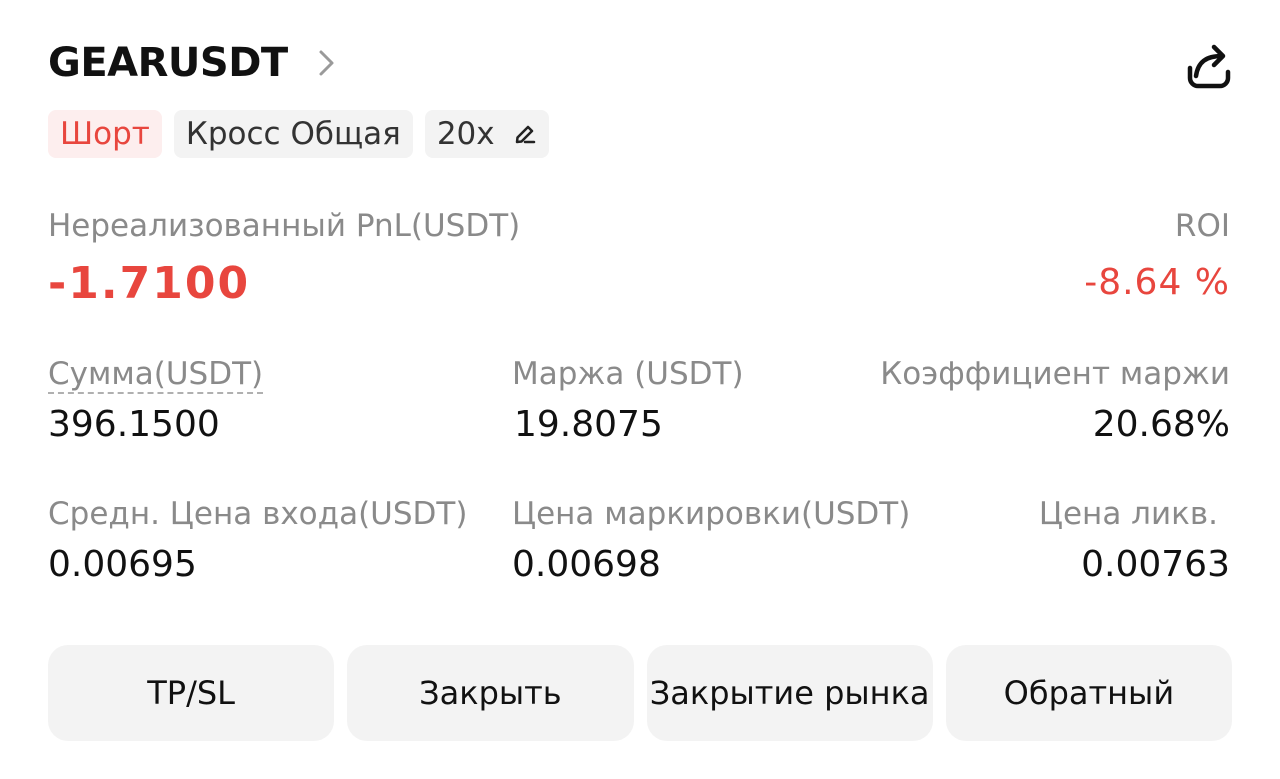 Image resolution: width=1280 pixels, height=779 pixels. I want to click on size-label: Сумма(USDT), so click(156, 375).